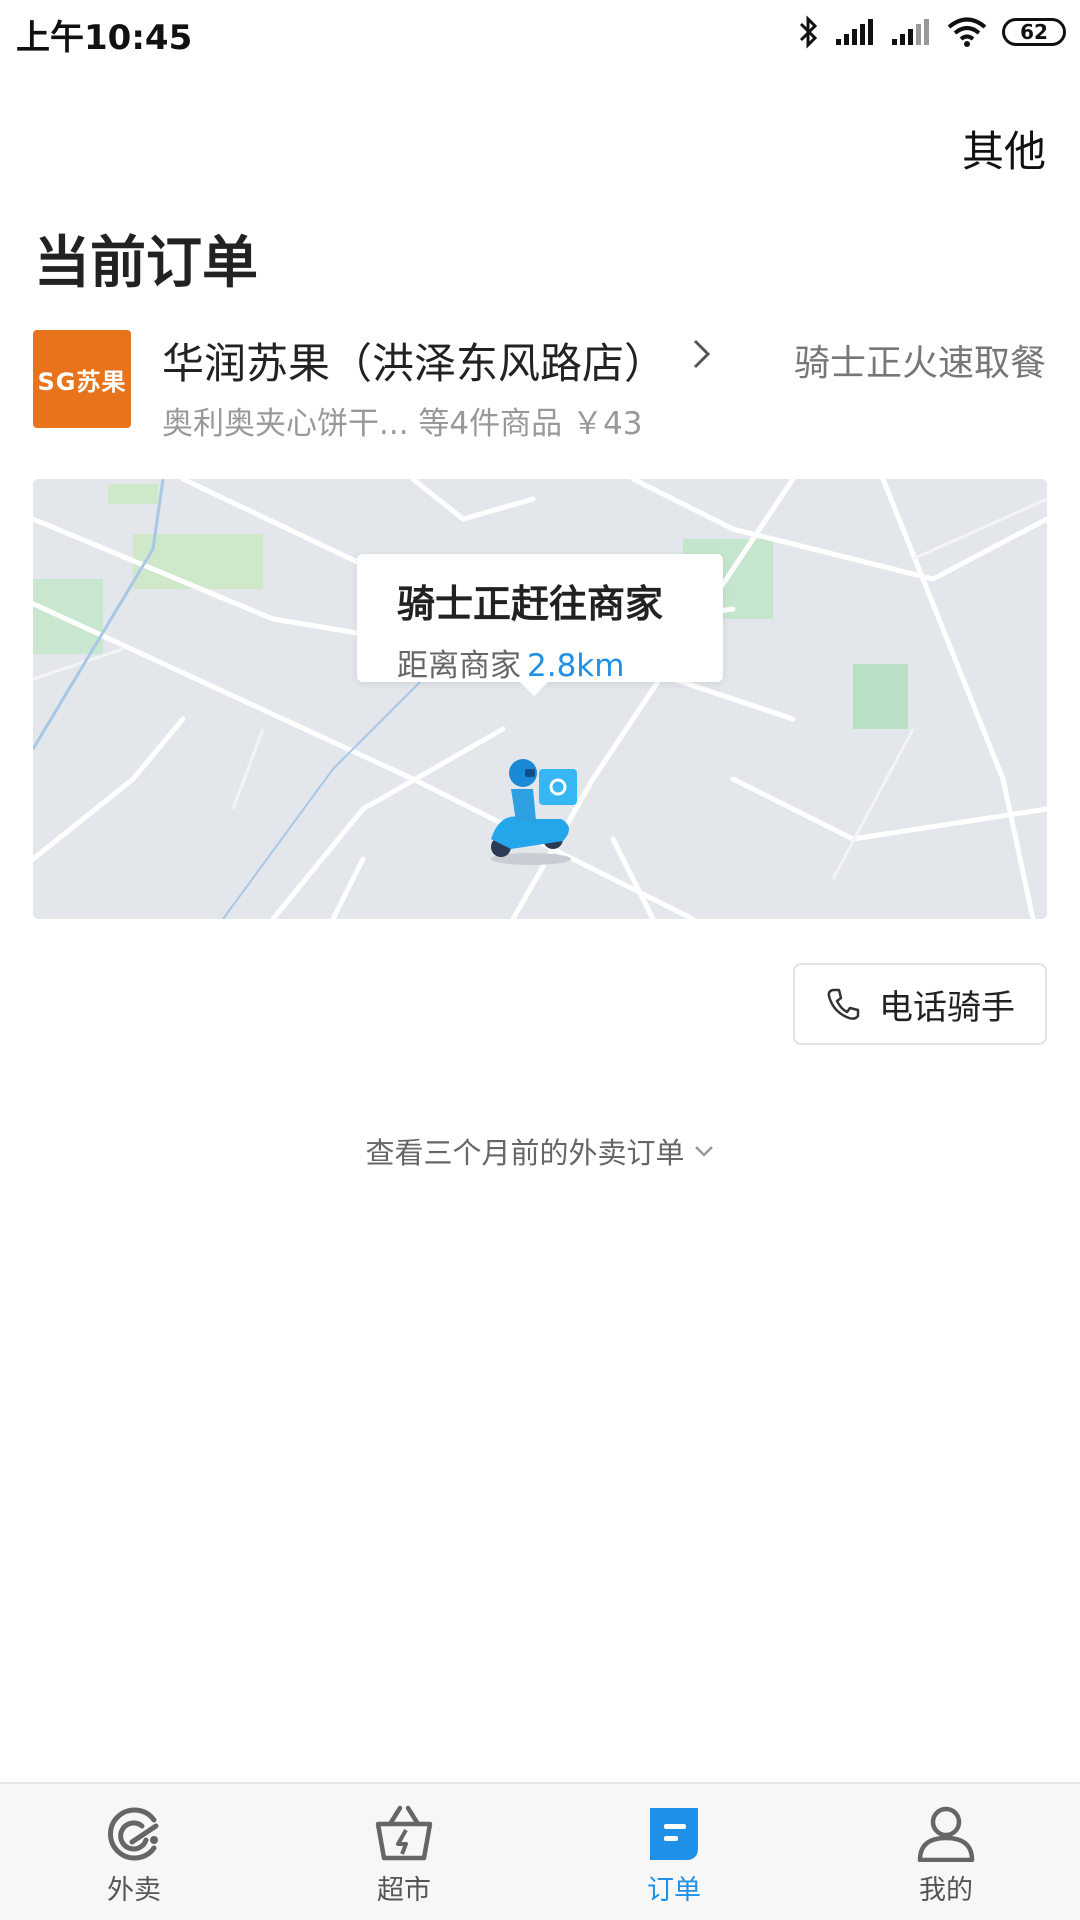 This screenshot has width=1080, height=1920. Describe the element at coordinates (674, 1834) in the screenshot. I see `order-icon` at that location.